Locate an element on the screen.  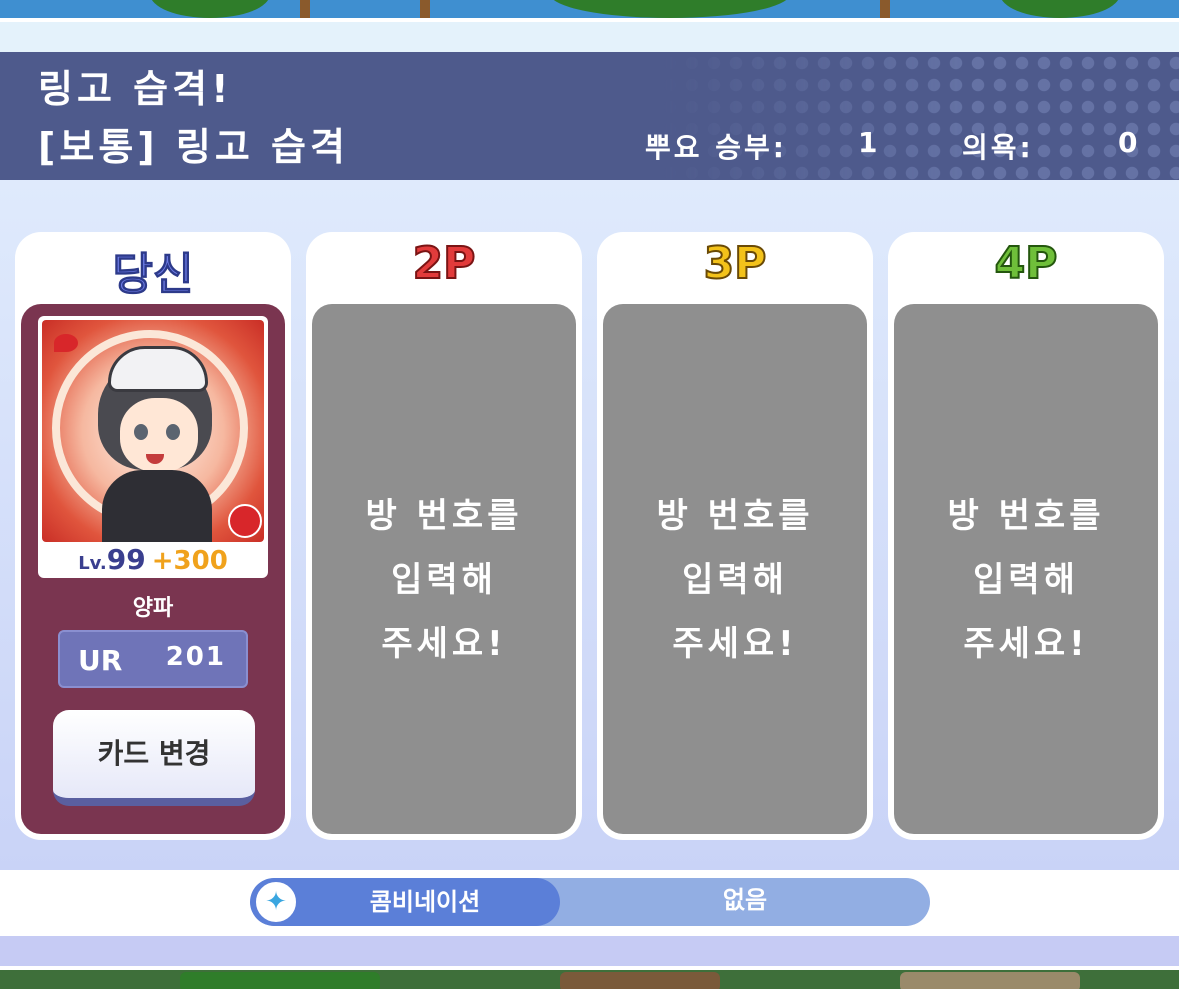
sparkle-icon: ✦ is located at coordinates (276, 902).